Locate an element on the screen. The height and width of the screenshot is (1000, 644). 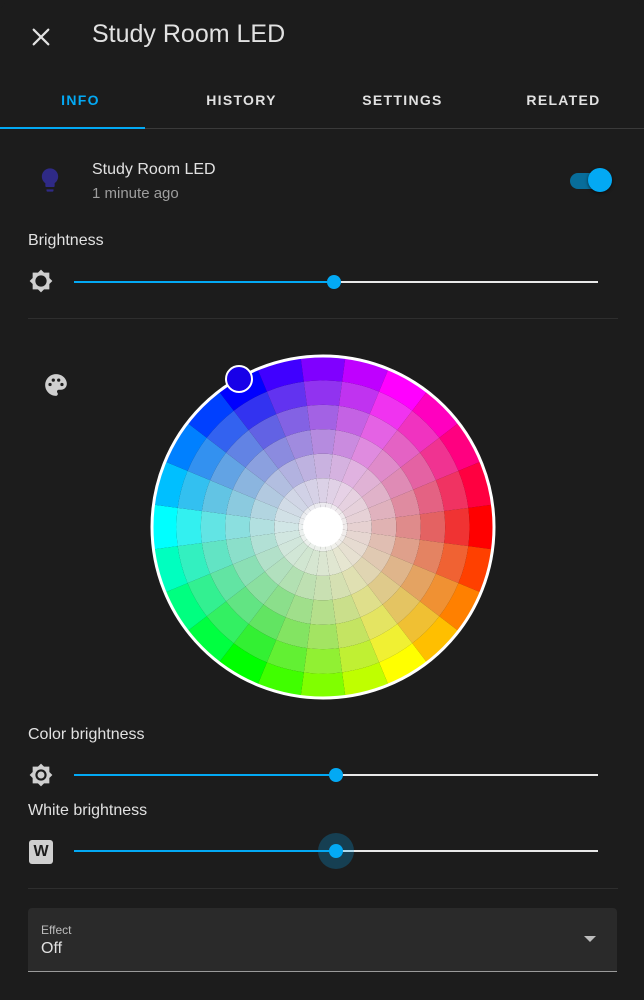
color-wheel-marker is located at coordinates (239, 379).